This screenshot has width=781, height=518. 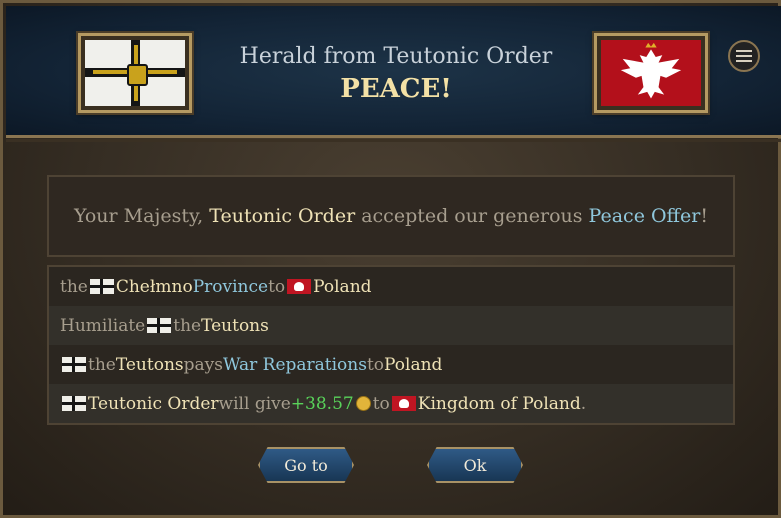 What do you see at coordinates (396, 56) in the screenshot?
I see `herald-title: Herald from Teutonic Order` at bounding box center [396, 56].